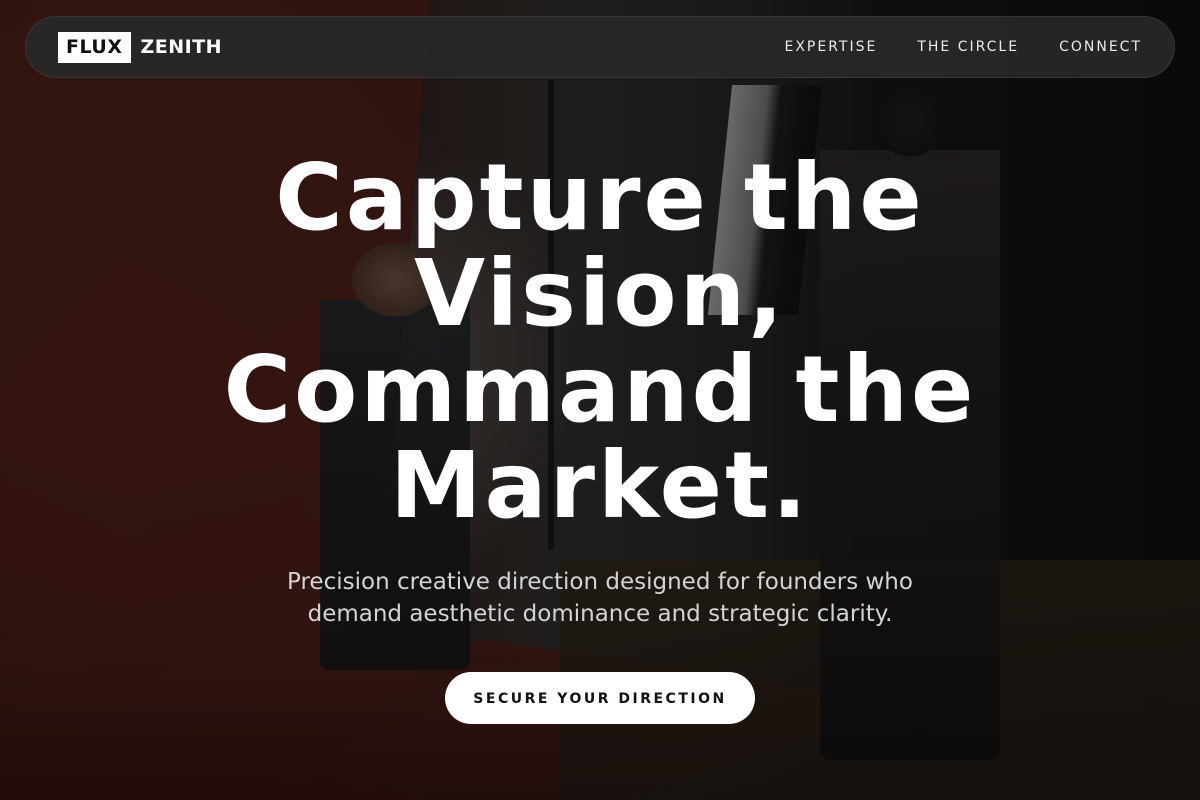  What do you see at coordinates (830, 47) in the screenshot?
I see `nav-link-expertise: EXPERTISE` at bounding box center [830, 47].